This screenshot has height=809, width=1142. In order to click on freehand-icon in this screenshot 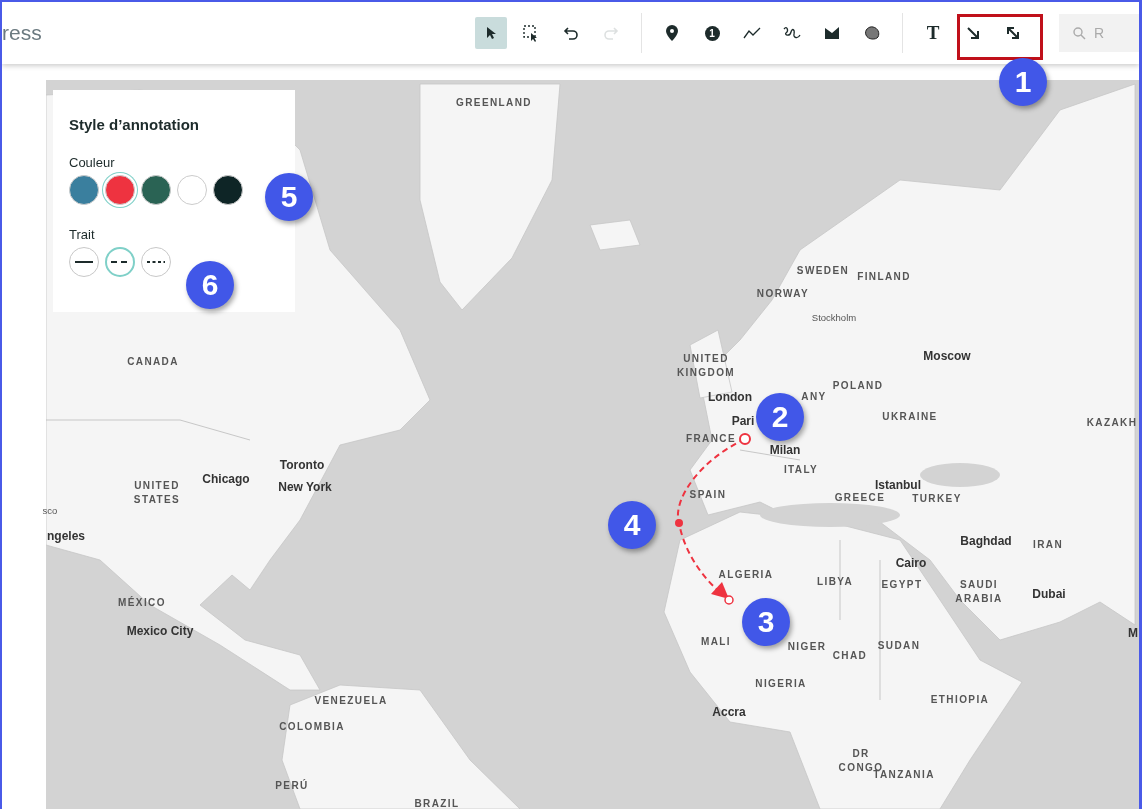, I will do `click(792, 33)`.